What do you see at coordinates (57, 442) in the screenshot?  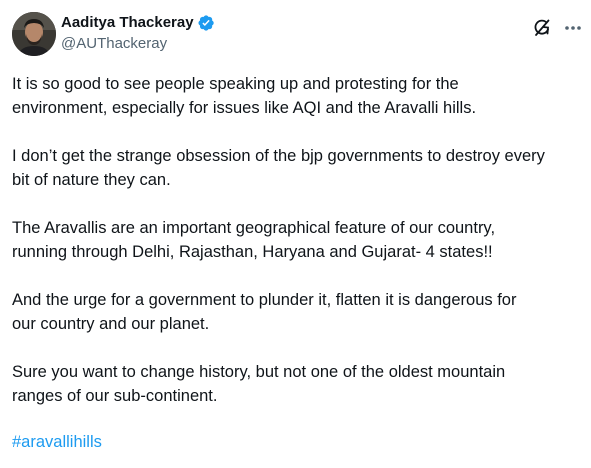 I see `hashtag-link: #aravallihills` at bounding box center [57, 442].